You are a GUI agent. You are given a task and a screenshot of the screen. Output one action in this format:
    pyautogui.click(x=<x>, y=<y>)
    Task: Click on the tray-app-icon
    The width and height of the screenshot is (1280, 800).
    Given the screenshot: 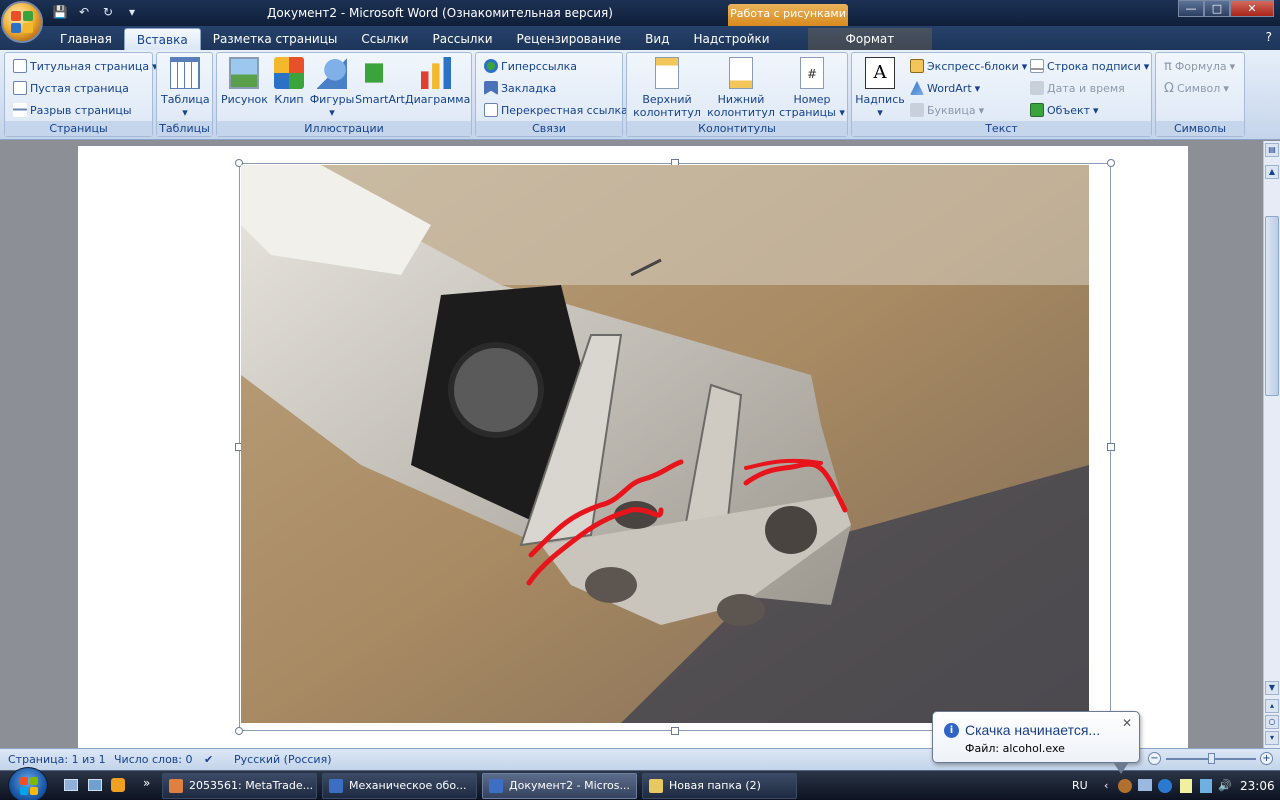 What is the action you would take?
    pyautogui.click(x=1186, y=786)
    